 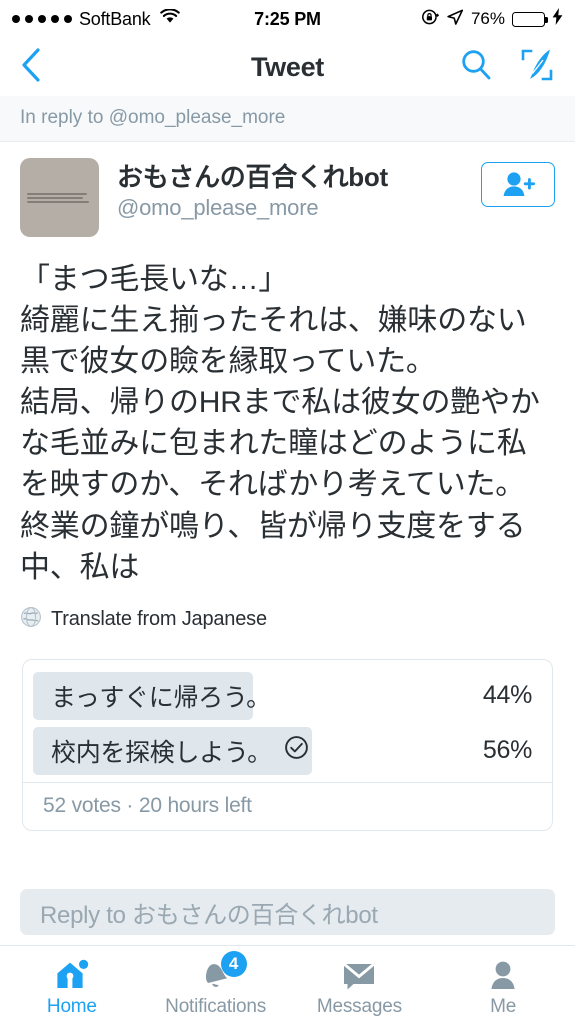 What do you see at coordinates (530, 19) in the screenshot?
I see `battery-icon` at bounding box center [530, 19].